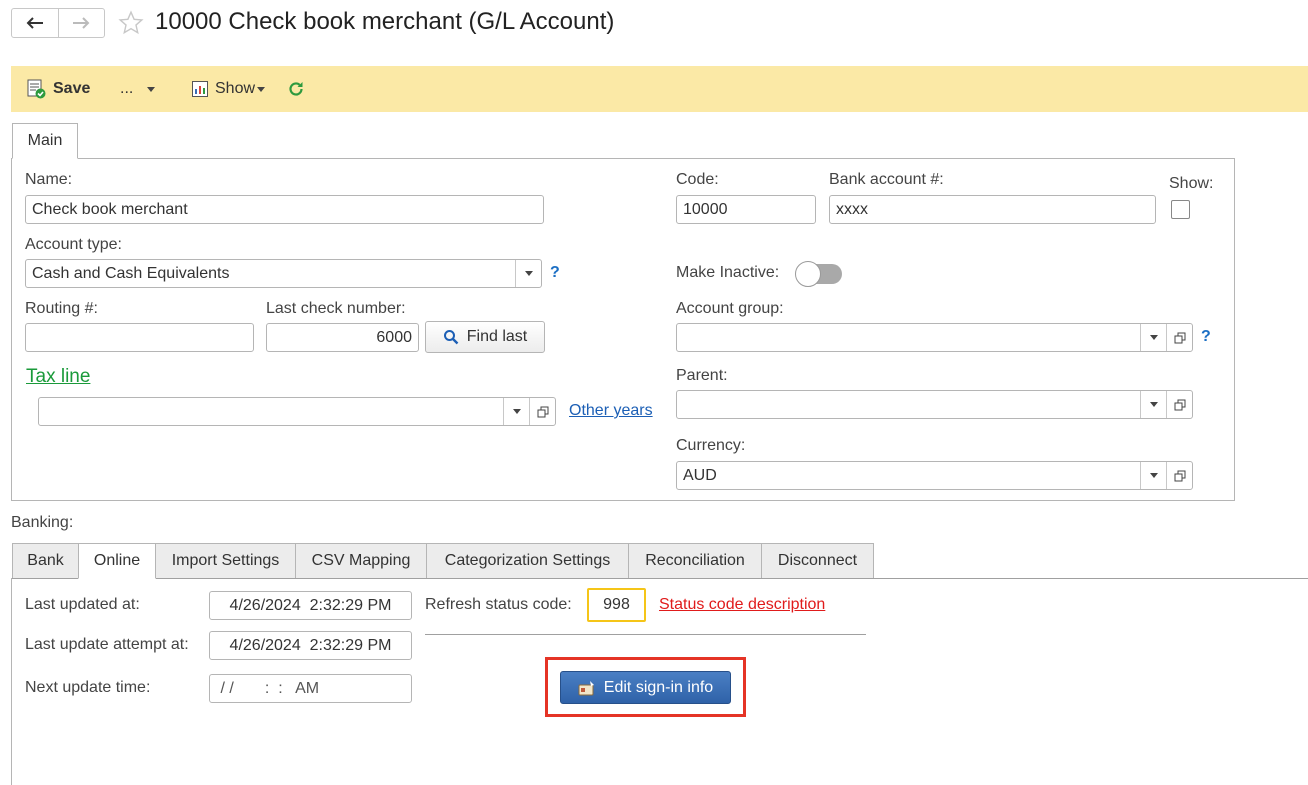  Describe the element at coordinates (131, 25) in the screenshot. I see `favorite-star-icon` at that location.